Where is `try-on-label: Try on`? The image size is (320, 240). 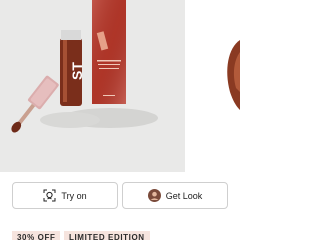 try-on-label: Try on is located at coordinates (74, 195).